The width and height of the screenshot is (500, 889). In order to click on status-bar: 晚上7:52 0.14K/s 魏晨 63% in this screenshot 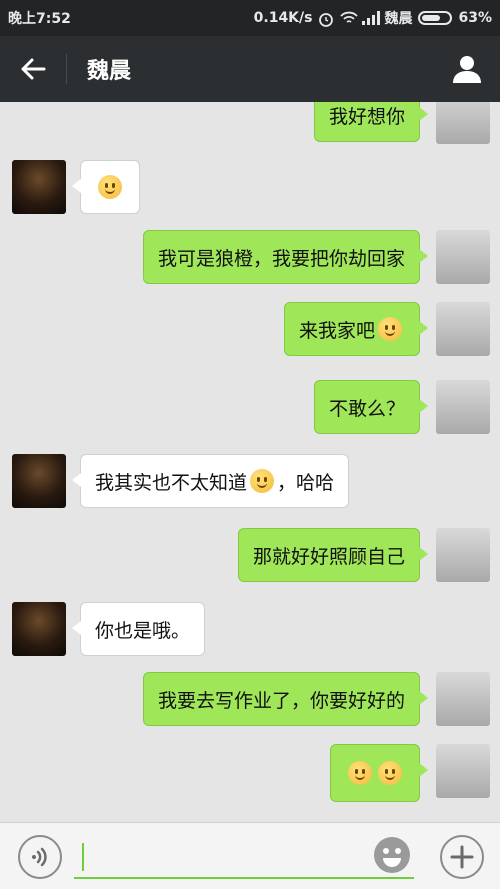, I will do `click(250, 18)`.